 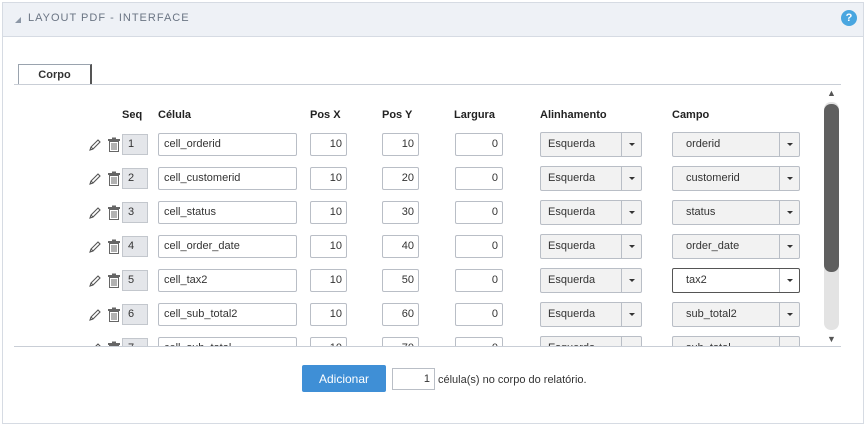 What do you see at coordinates (400, 212) in the screenshot?
I see `pos-y-input: 30` at bounding box center [400, 212].